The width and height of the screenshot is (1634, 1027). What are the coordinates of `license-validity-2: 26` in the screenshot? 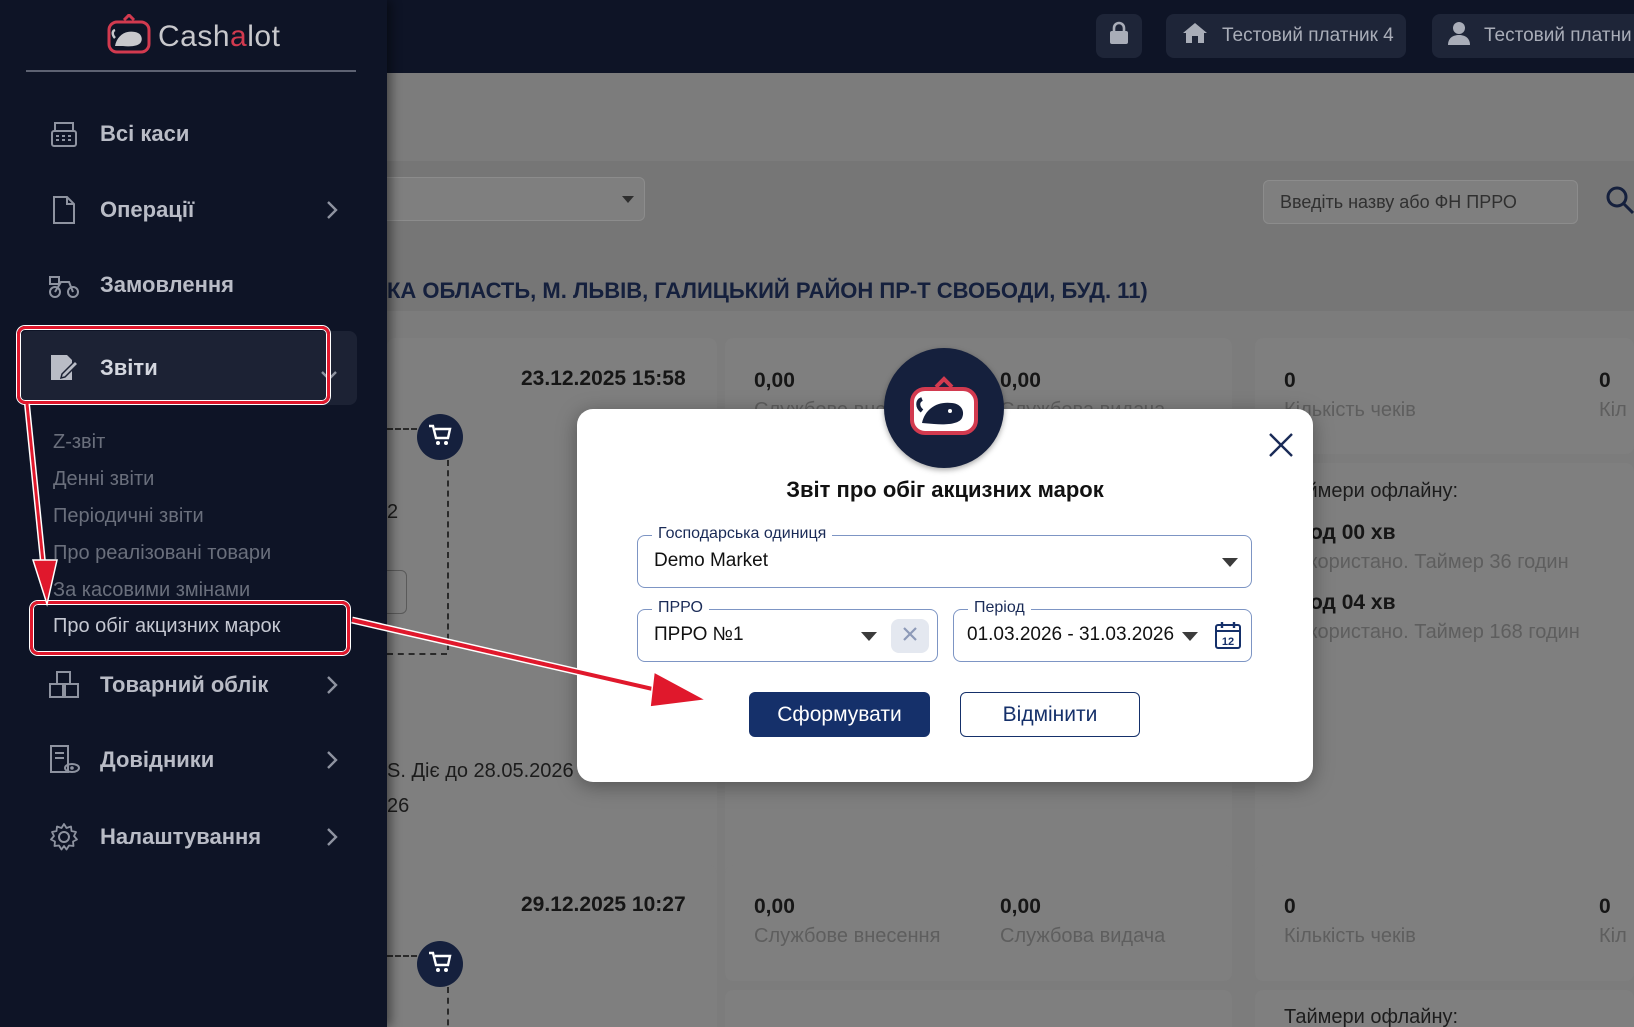 It's located at (398, 806).